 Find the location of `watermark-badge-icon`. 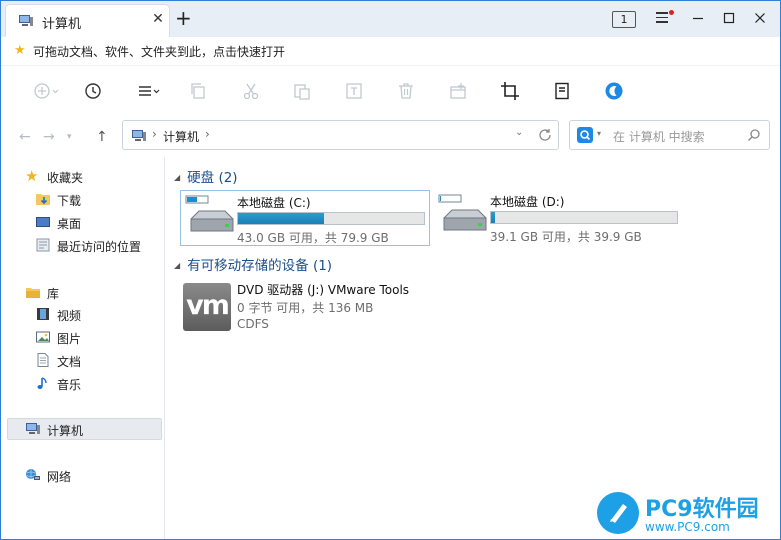

watermark-badge-icon is located at coordinates (618, 513).